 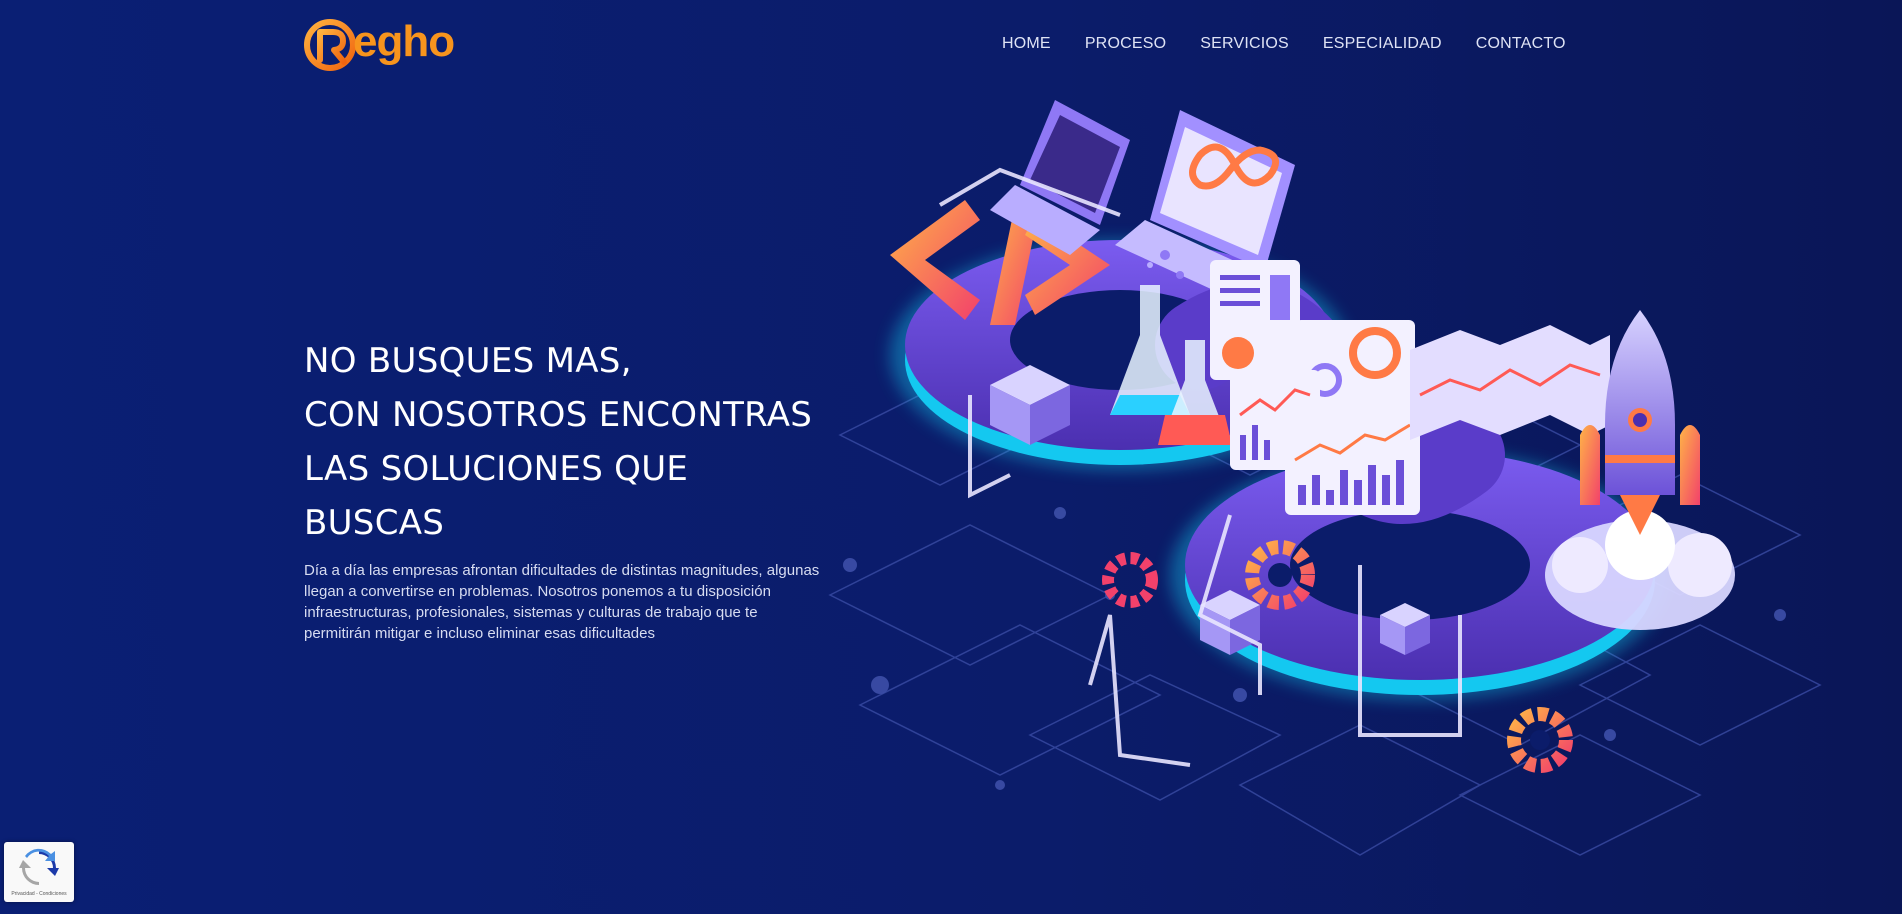 What do you see at coordinates (1352, 469) in the screenshot?
I see `bar-chart-card` at bounding box center [1352, 469].